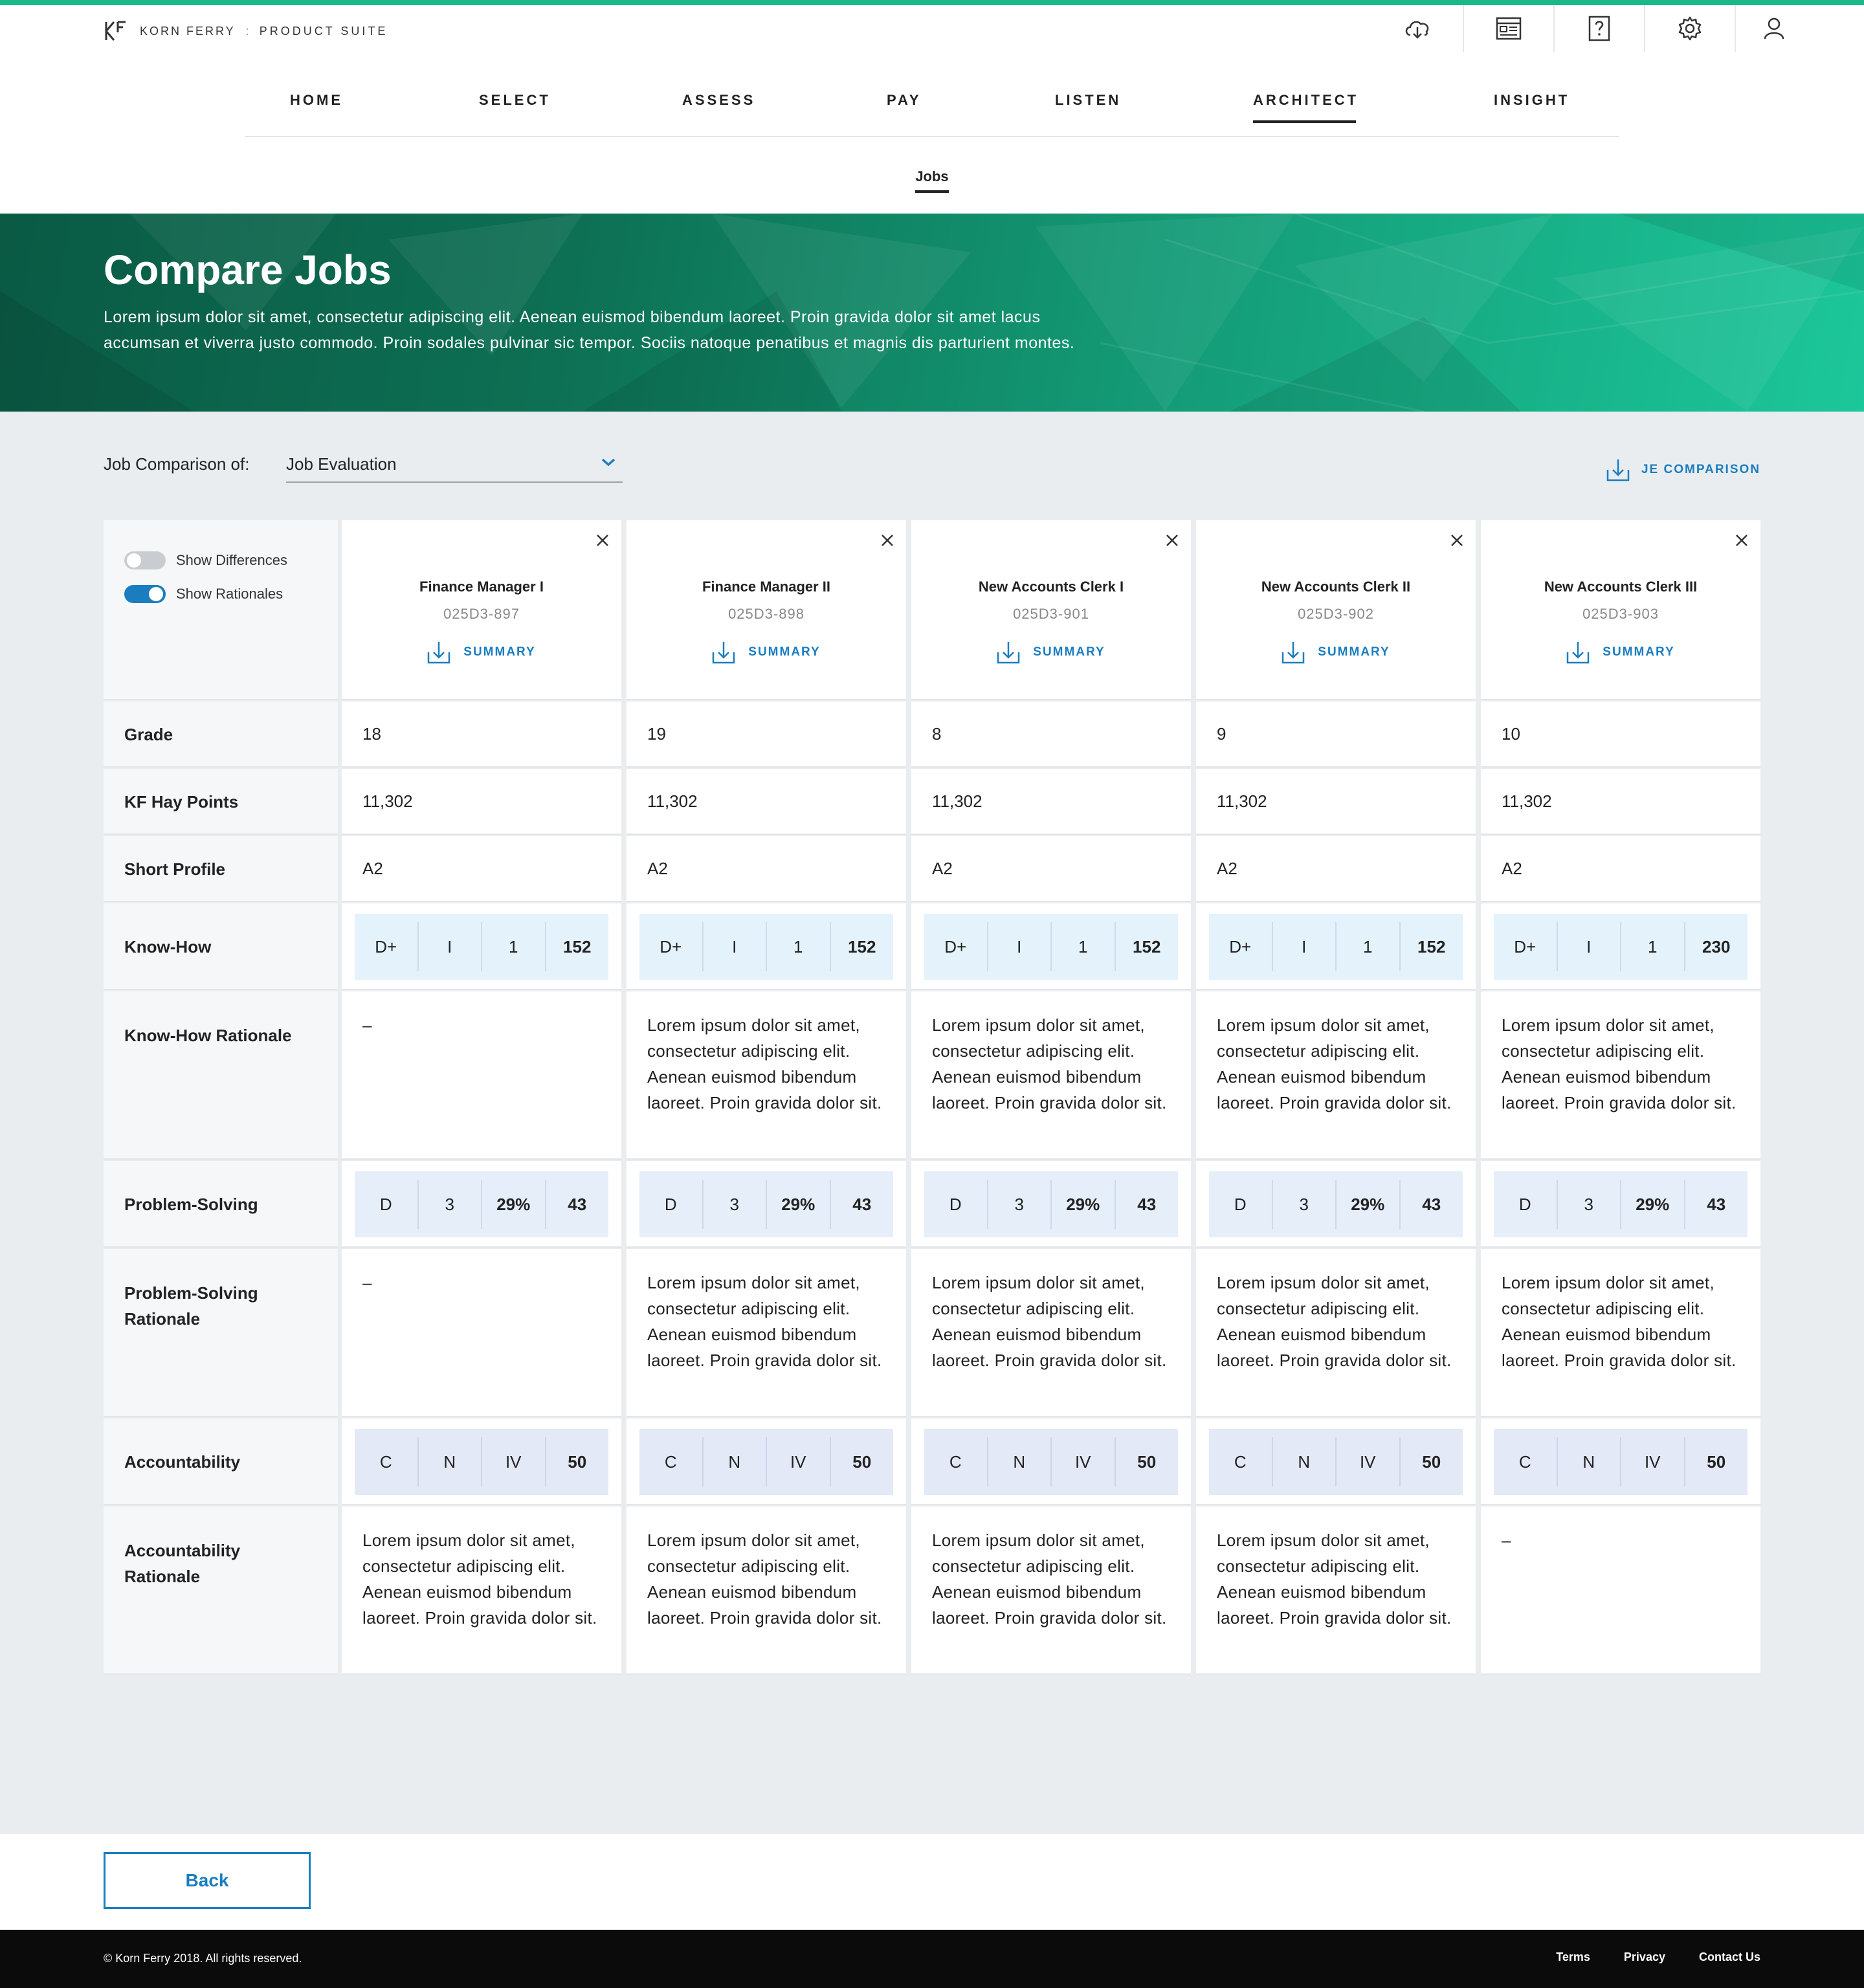 The height and width of the screenshot is (1988, 1864). I want to click on job-code: 025D3-902, so click(1336, 614).